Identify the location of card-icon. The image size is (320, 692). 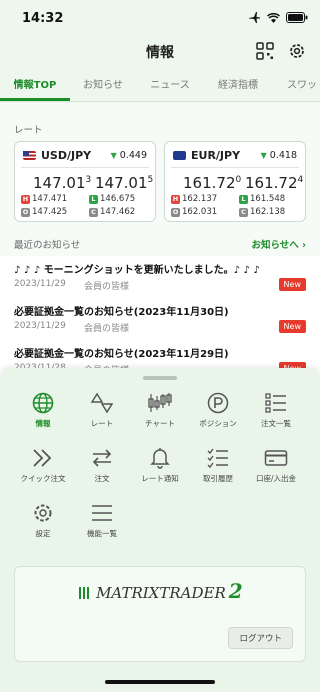
(276, 458).